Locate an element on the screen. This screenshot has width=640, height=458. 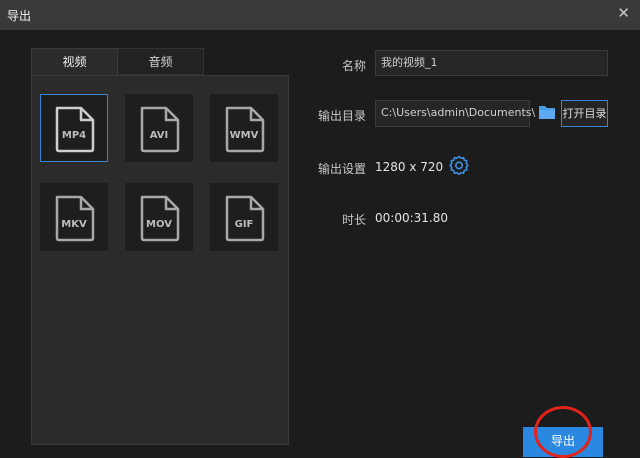
format-wmv: WMV is located at coordinates (244, 128).